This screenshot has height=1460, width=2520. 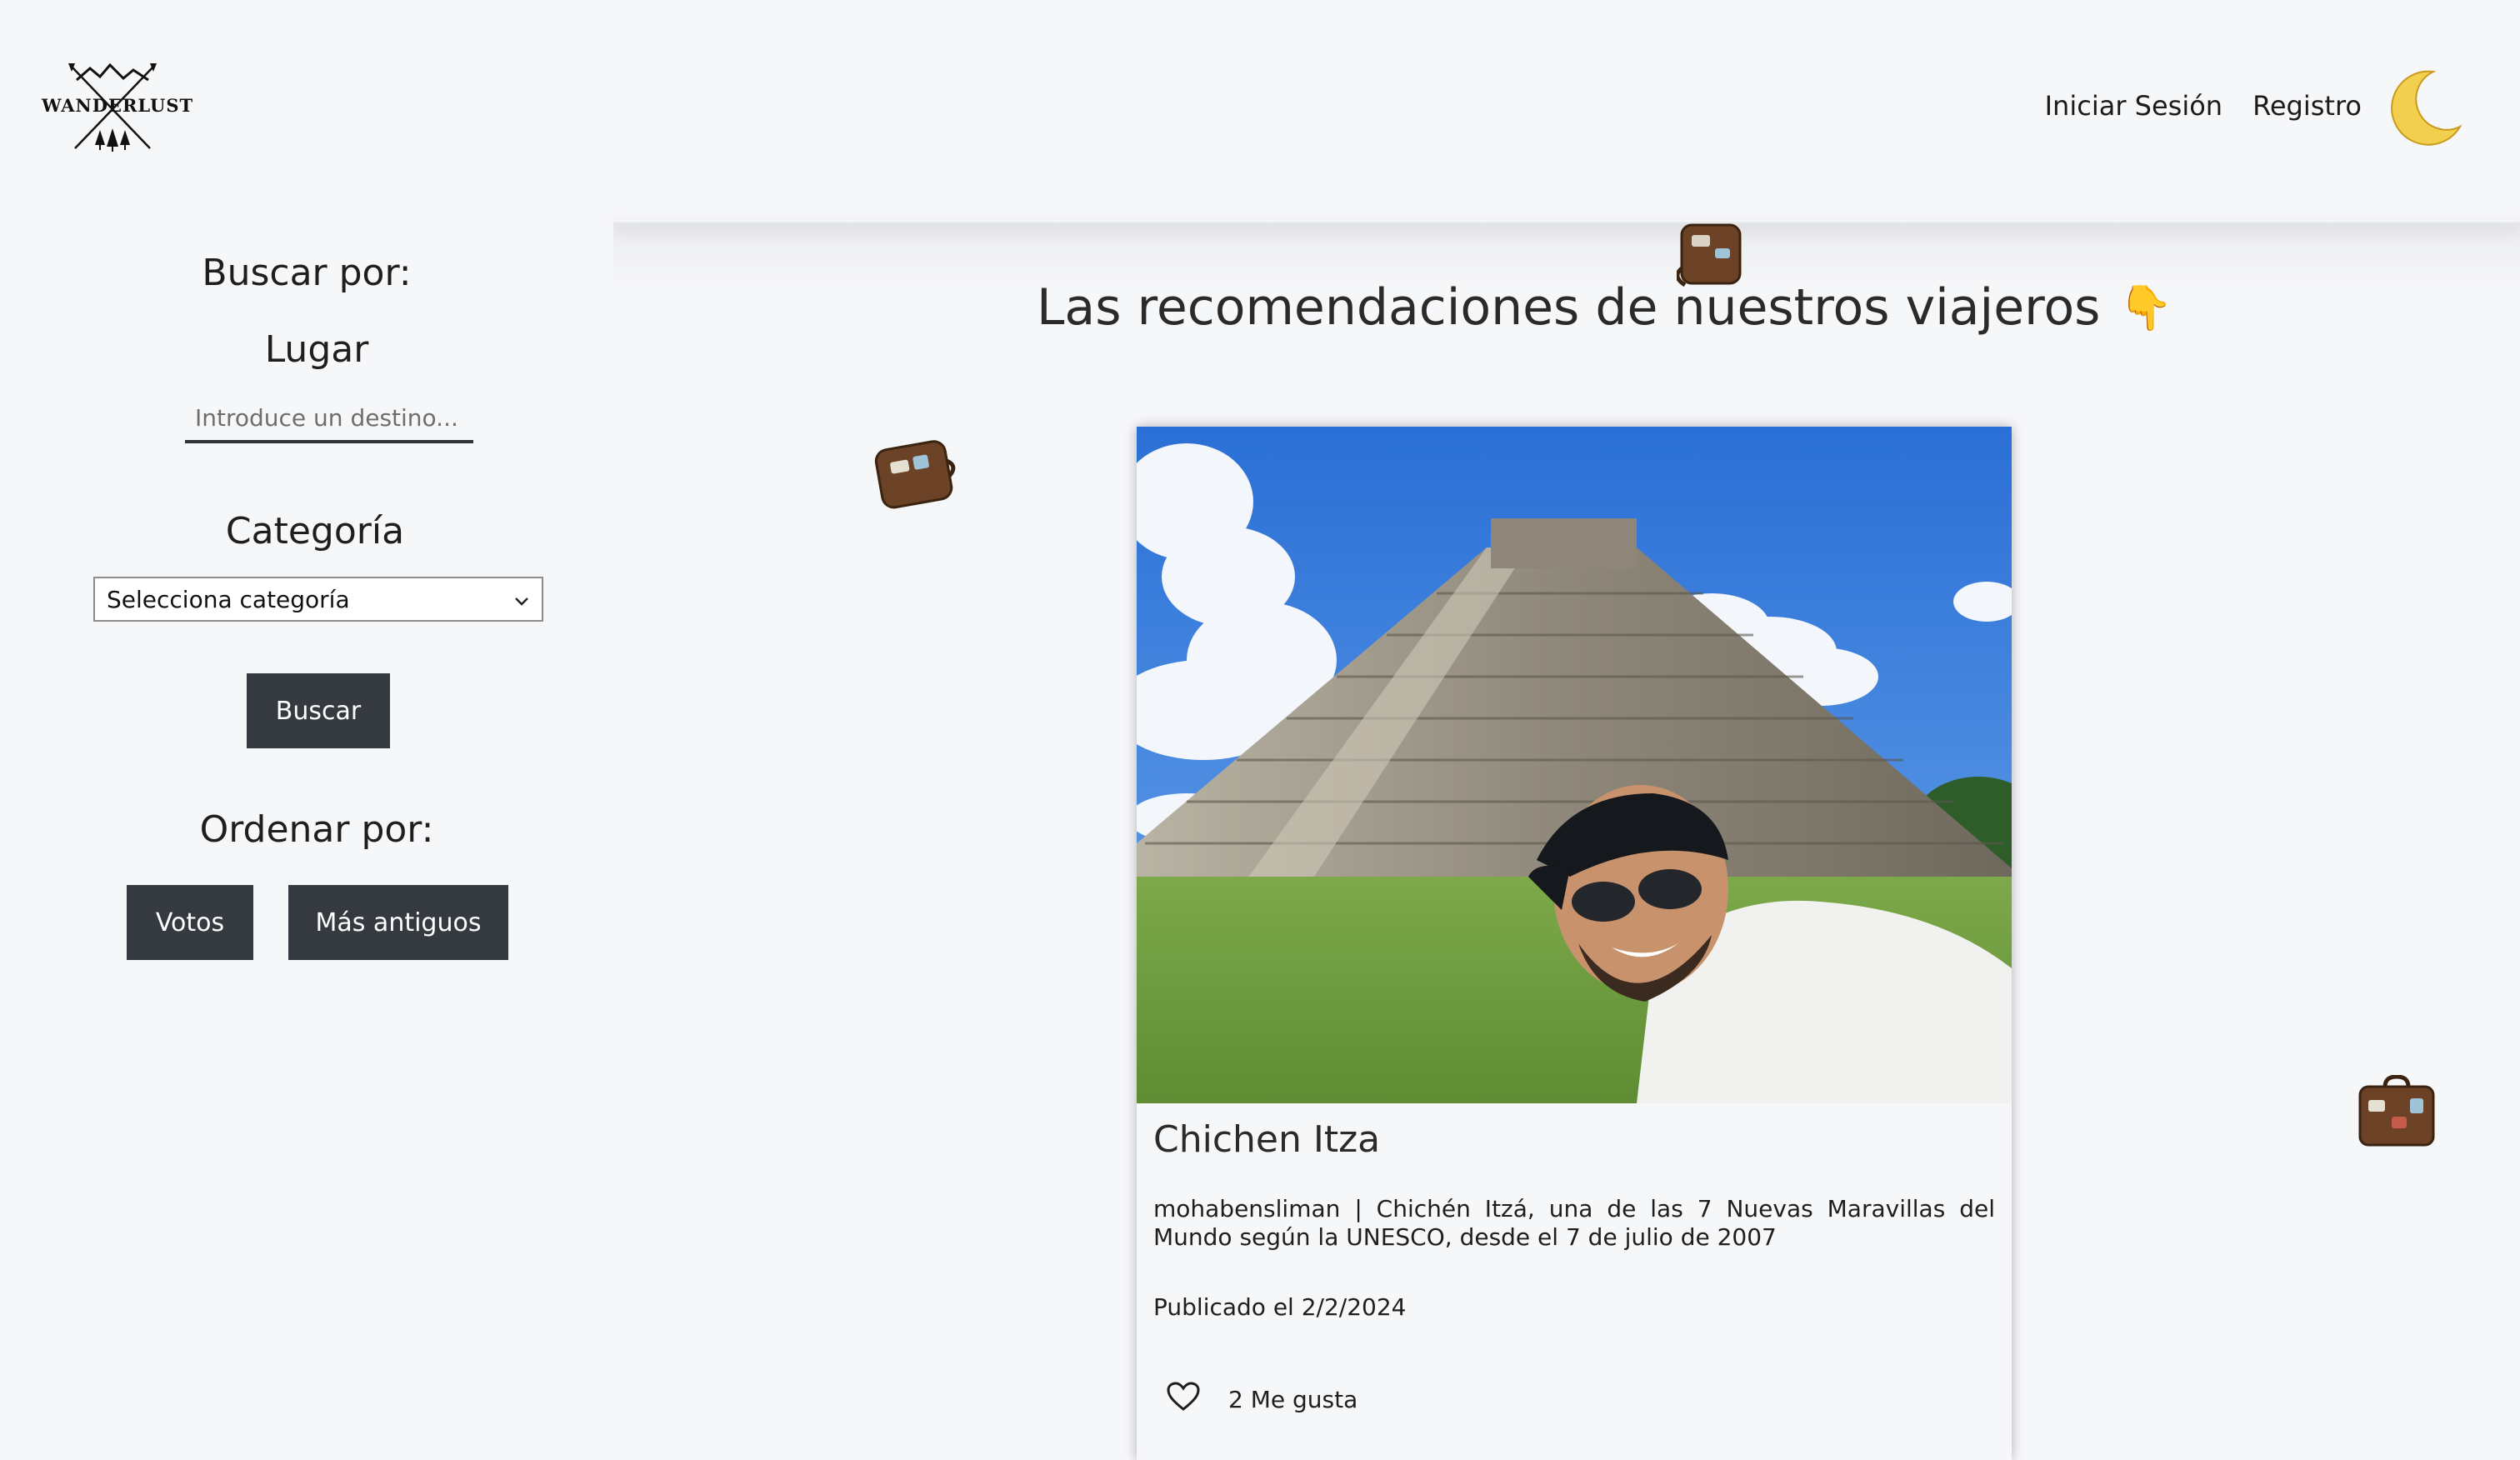 What do you see at coordinates (316, 829) in the screenshot?
I see `sort-by-heading: Ordenar por:` at bounding box center [316, 829].